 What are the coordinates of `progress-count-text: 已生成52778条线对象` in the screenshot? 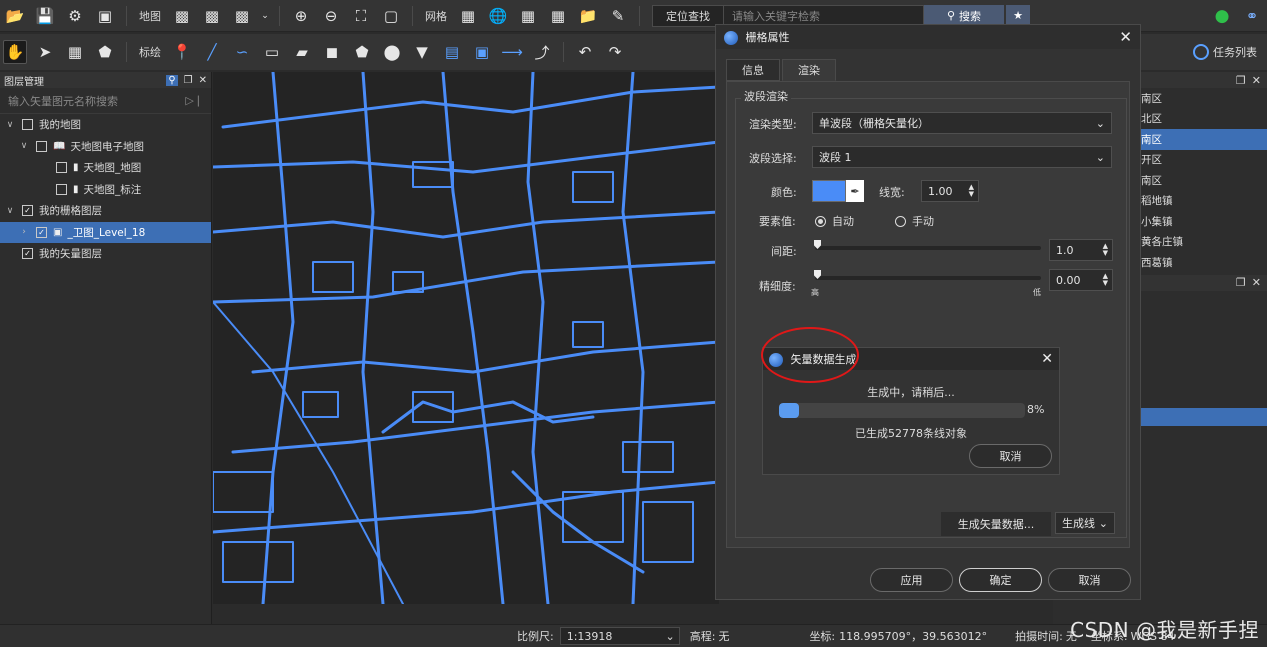 It's located at (911, 433).